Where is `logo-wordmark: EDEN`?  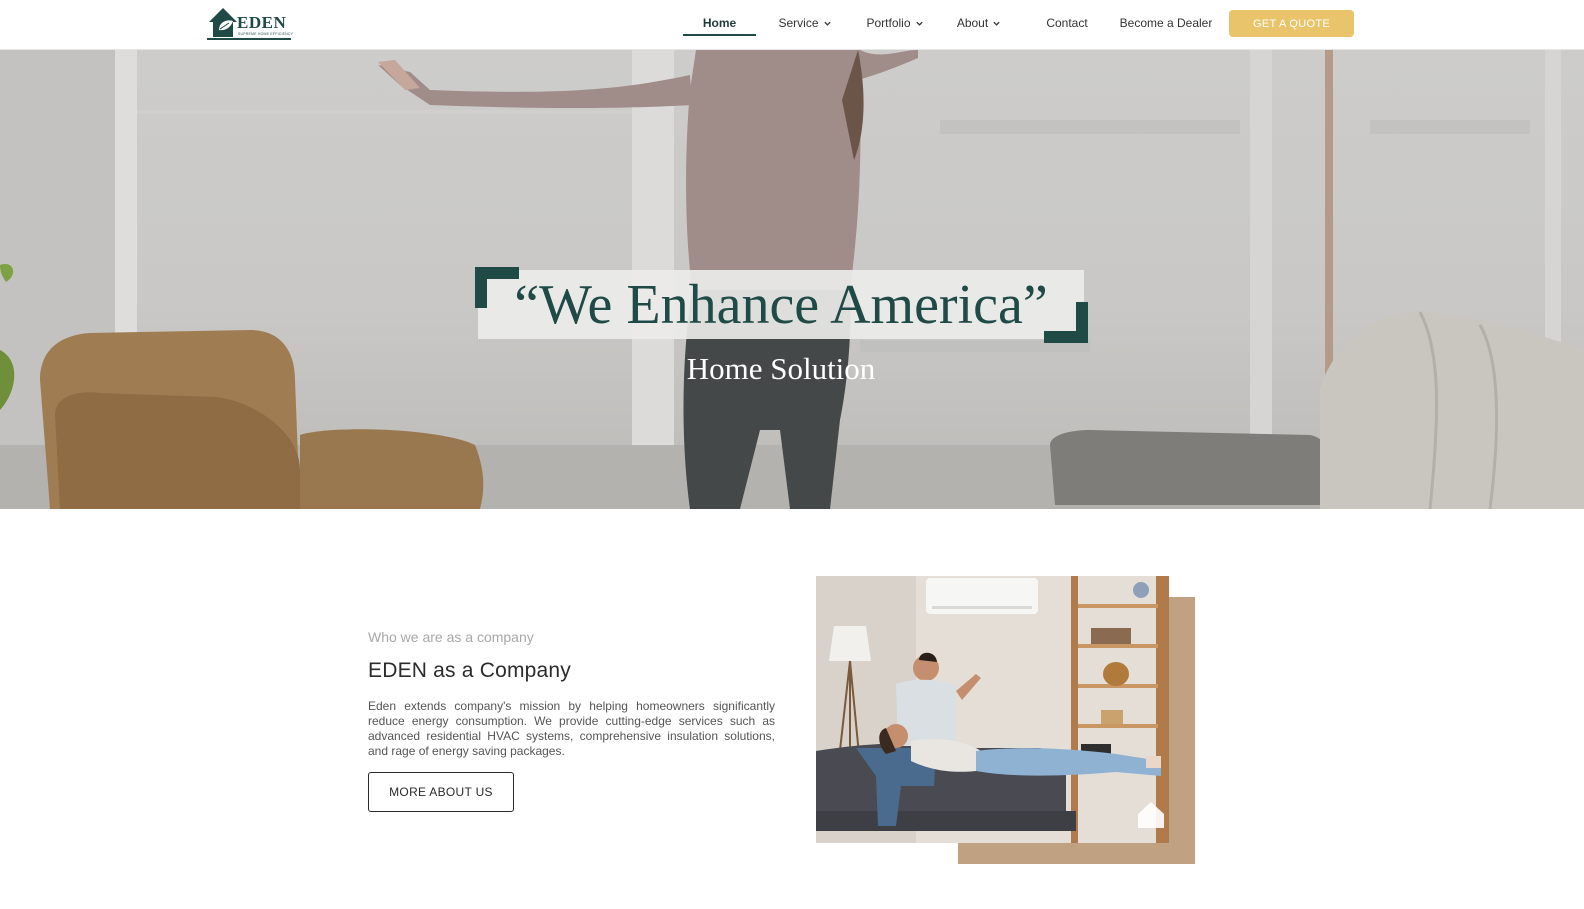
logo-wordmark: EDEN is located at coordinates (262, 22).